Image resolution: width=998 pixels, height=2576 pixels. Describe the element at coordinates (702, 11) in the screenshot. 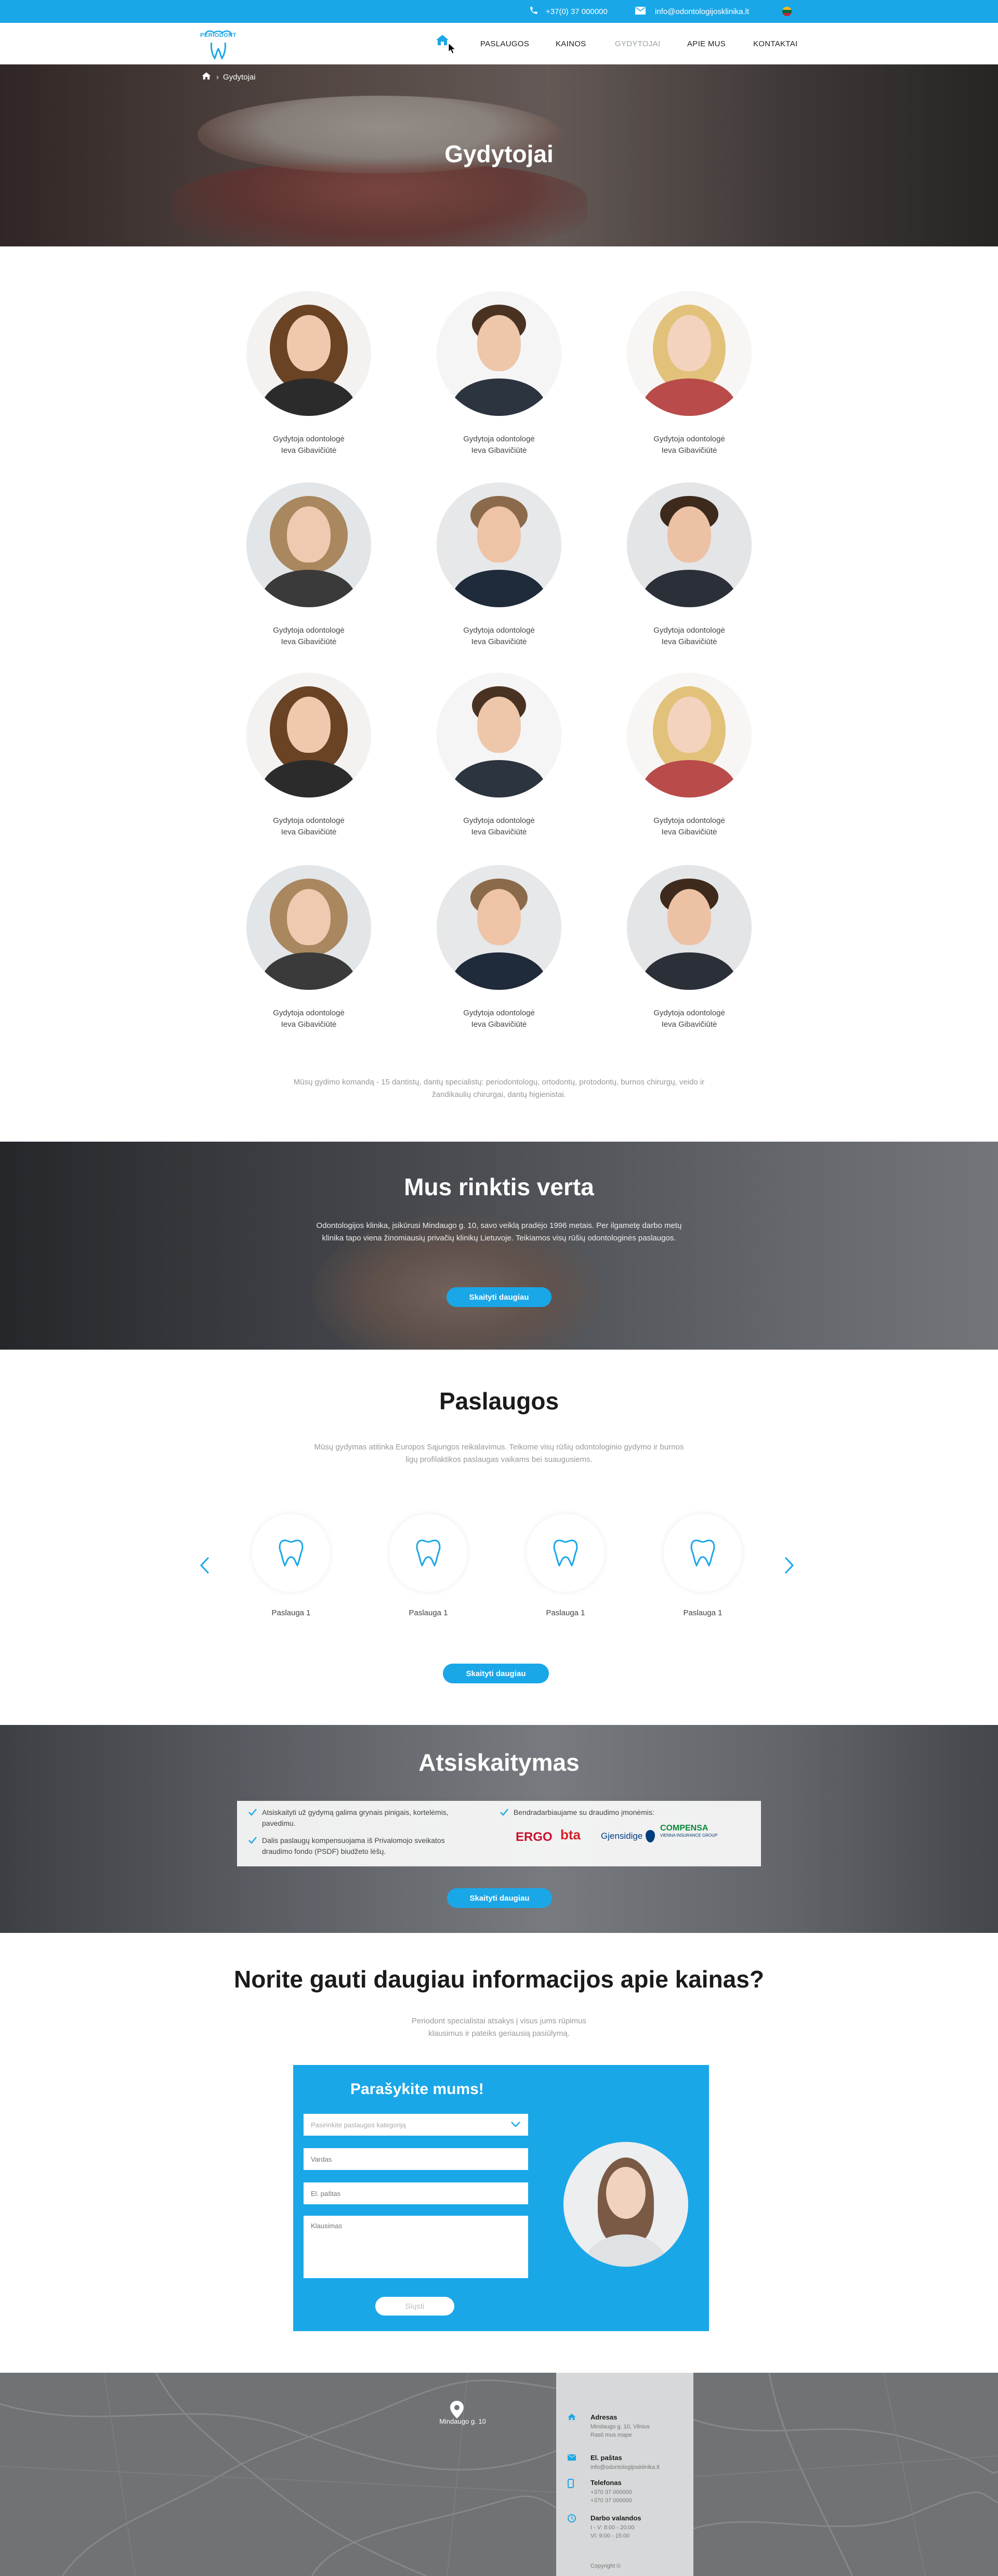

I see `email-address: info@odontologijosklinika.lt` at that location.